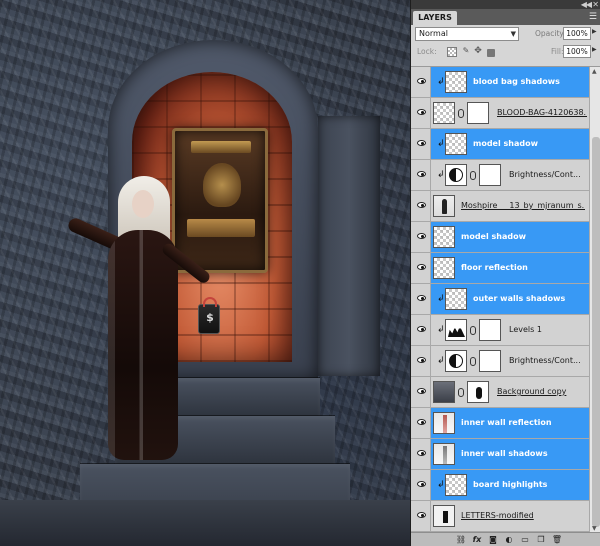 Image resolution: width=600 pixels, height=546 pixels. What do you see at coordinates (596, 332) in the screenshot?
I see `scroll-thumb` at bounding box center [596, 332].